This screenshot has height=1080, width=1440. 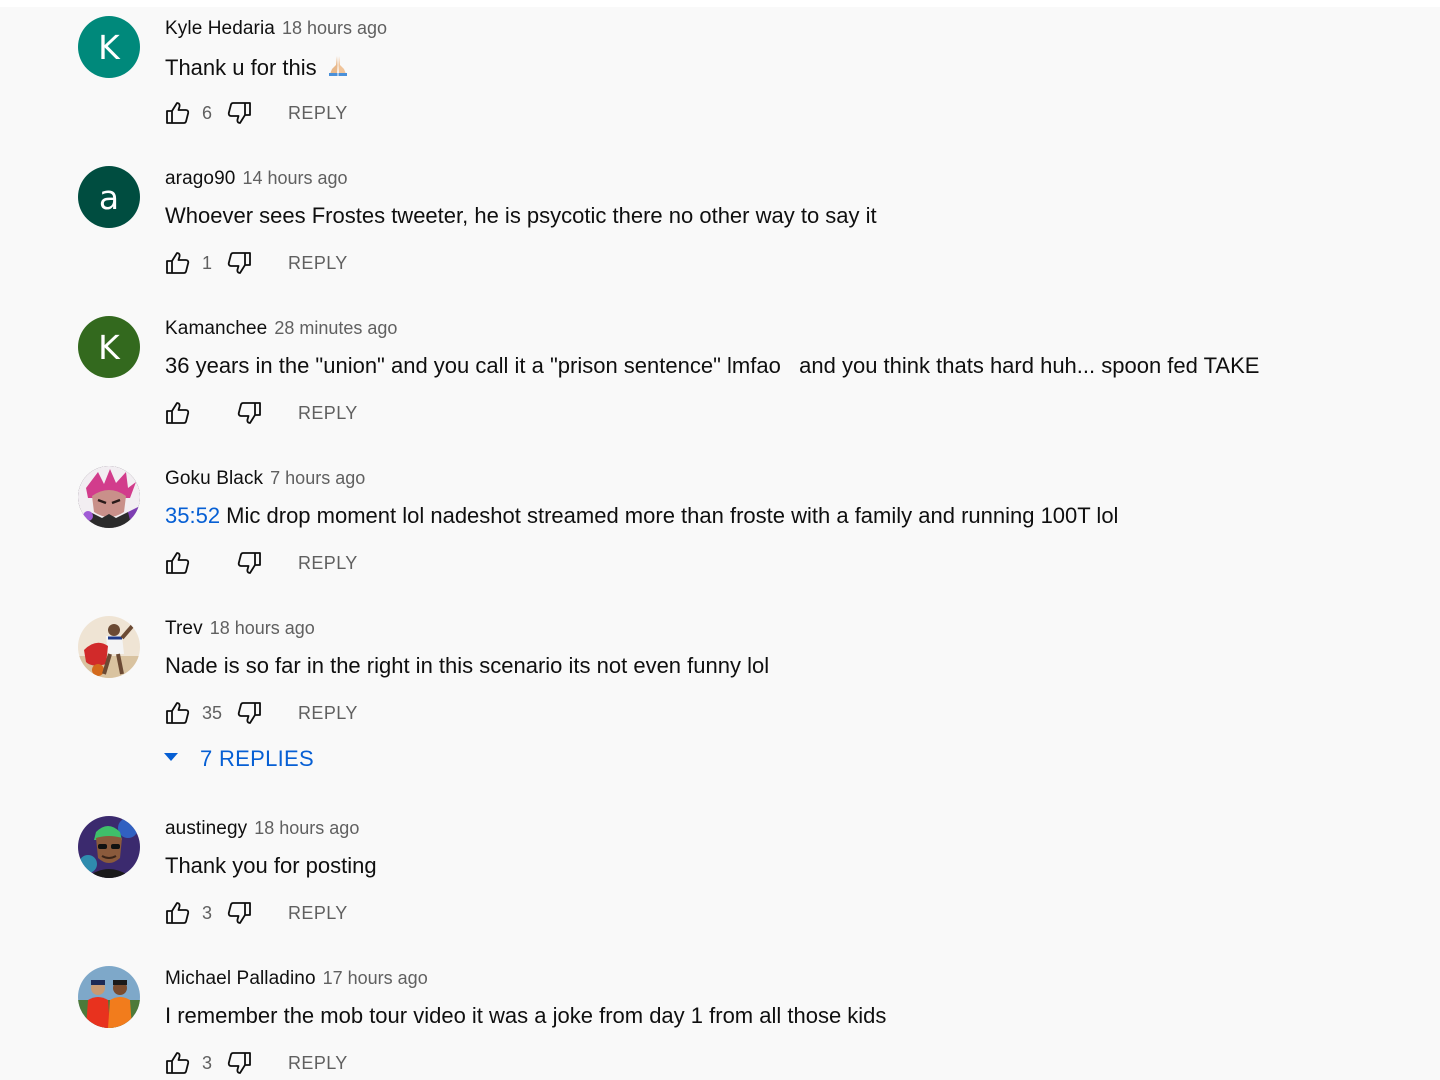 I want to click on comment-text: Thank u for this, so click(x=258, y=68).